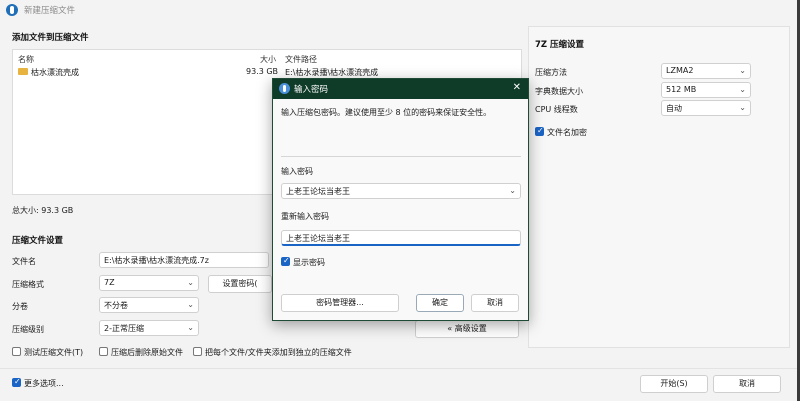 This screenshot has width=800, height=401. Describe the element at coordinates (398, 10) in the screenshot. I see `title-bar: 新建压缩文件` at that location.